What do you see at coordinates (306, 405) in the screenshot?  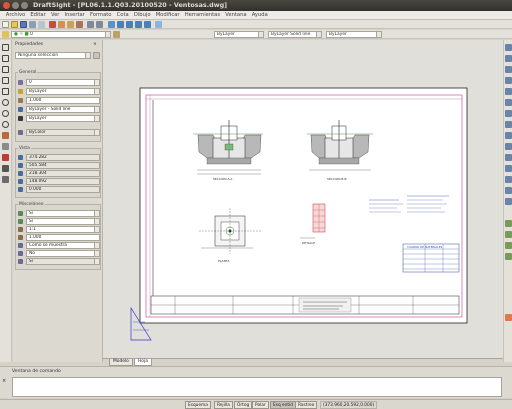 I see `tracking-button: Rastreo` at bounding box center [306, 405].